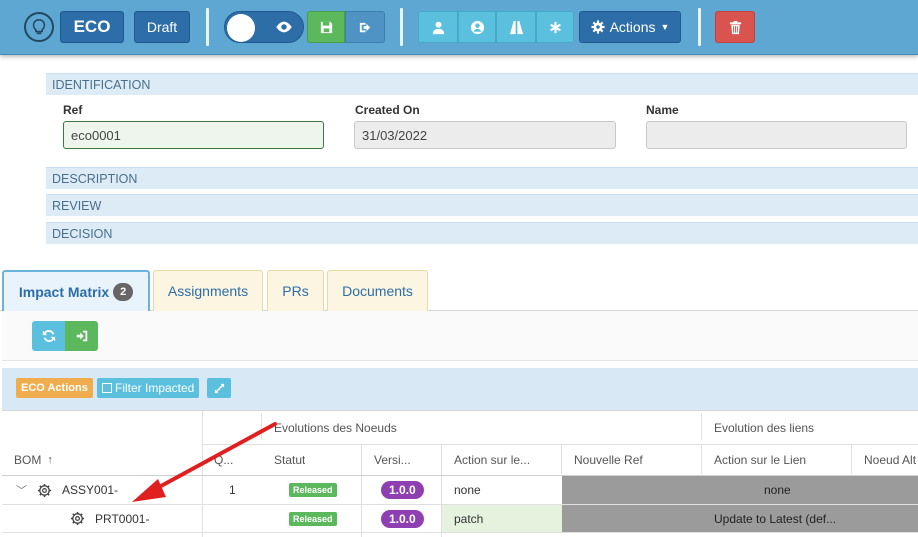  I want to click on asterisk-button, so click(555, 27).